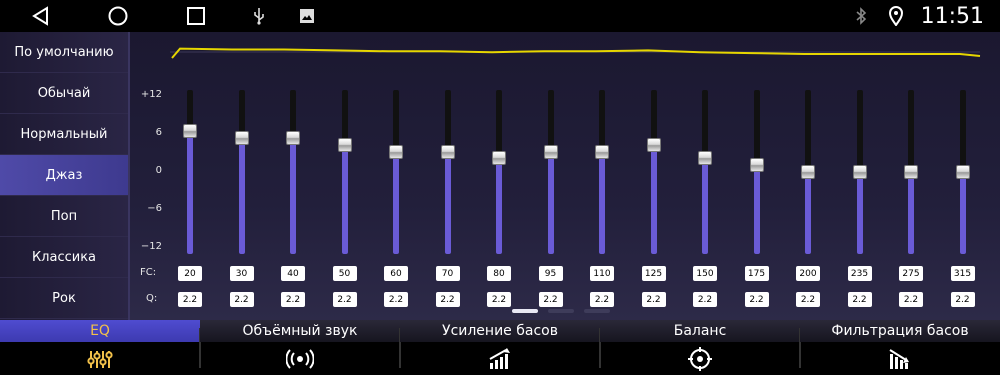  I want to click on tab-balance: Баланс, so click(700, 347).